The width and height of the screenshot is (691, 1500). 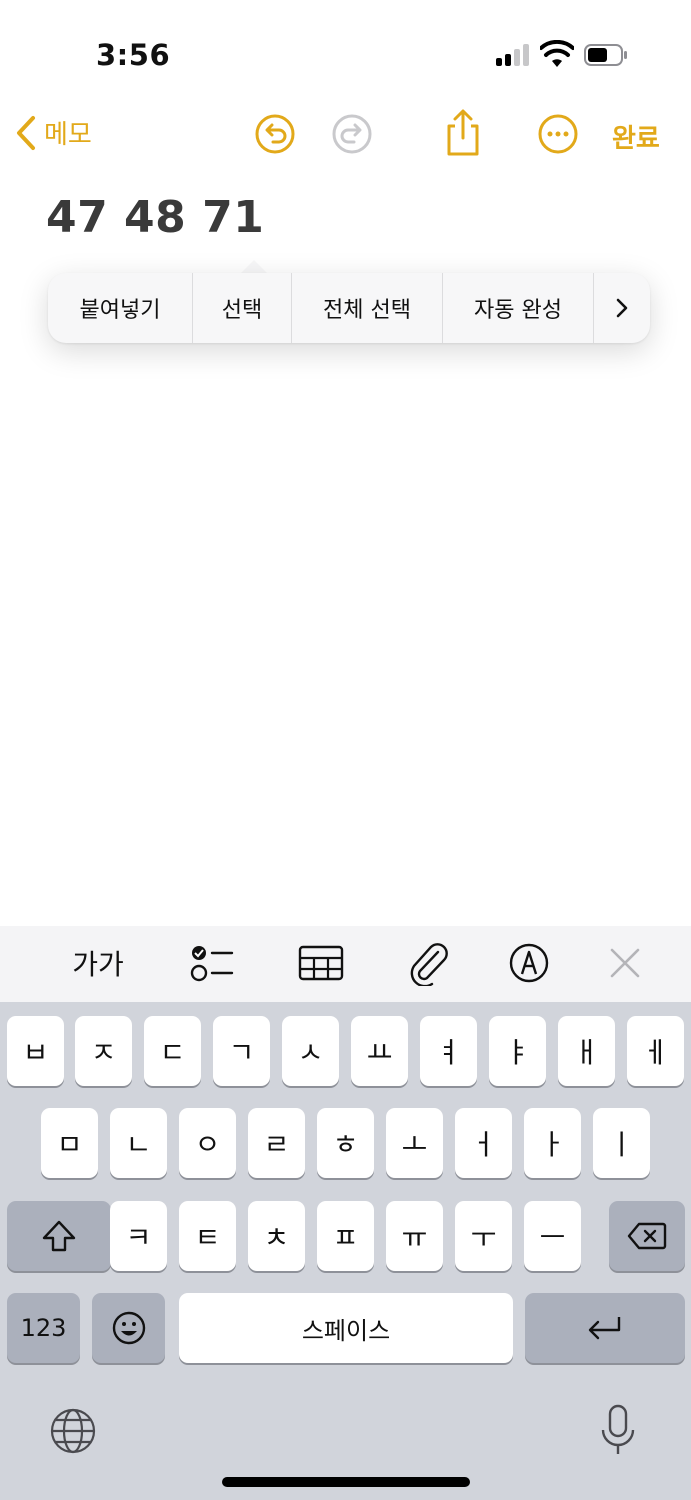 I want to click on chevron-right-icon, so click(x=622, y=308).